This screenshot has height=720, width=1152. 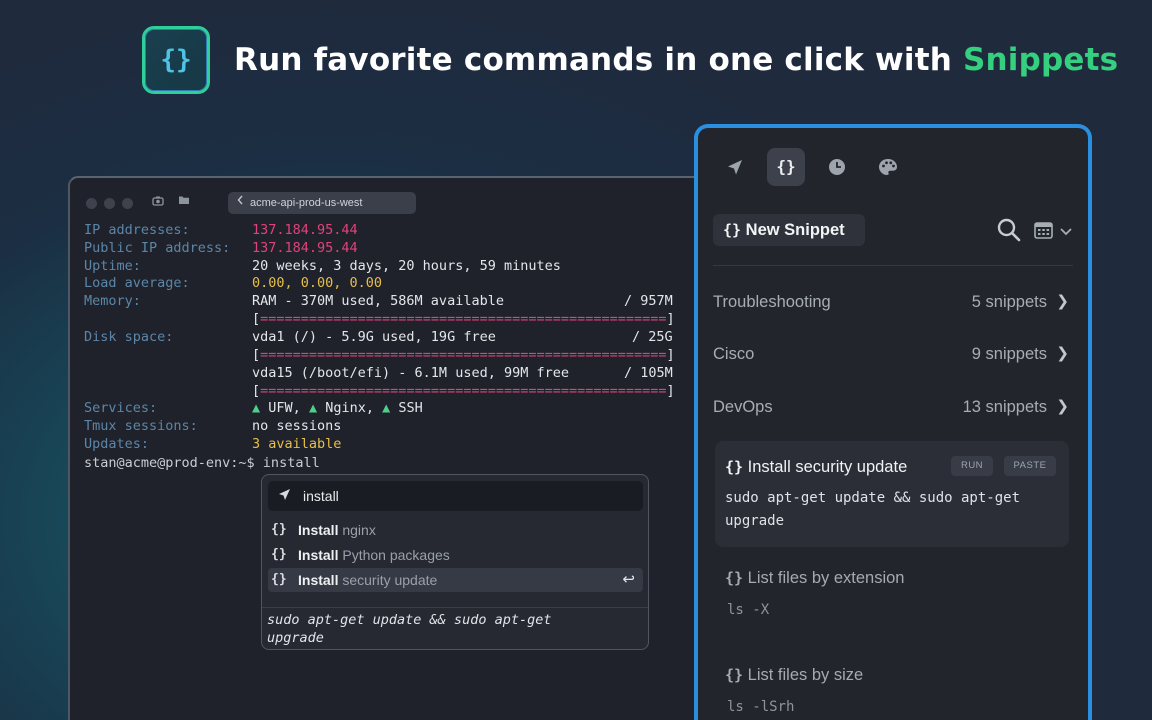 I want to click on headline-accent: Snippets, so click(x=1041, y=60).